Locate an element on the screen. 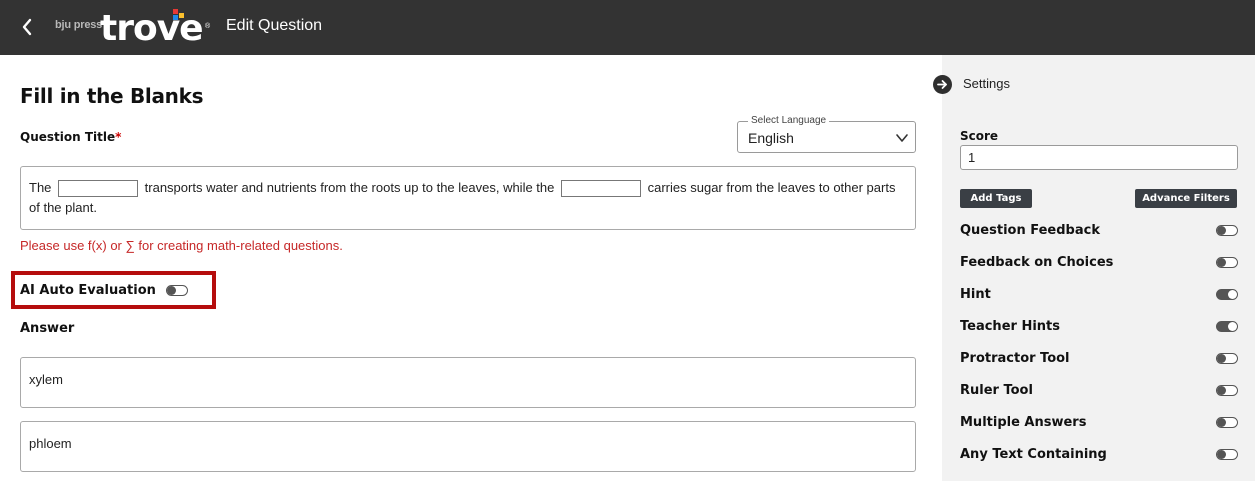 This screenshot has width=1255, height=481. any-text-containing-label: Any Text Containing is located at coordinates (1033, 454).